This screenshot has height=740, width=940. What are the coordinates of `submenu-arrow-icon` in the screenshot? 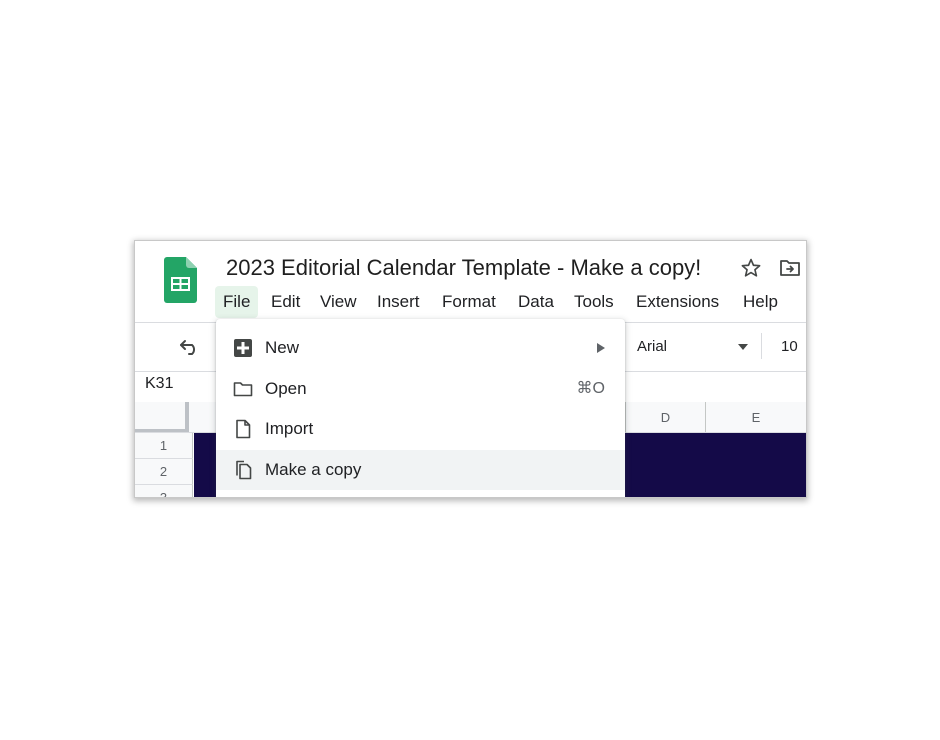 It's located at (601, 348).